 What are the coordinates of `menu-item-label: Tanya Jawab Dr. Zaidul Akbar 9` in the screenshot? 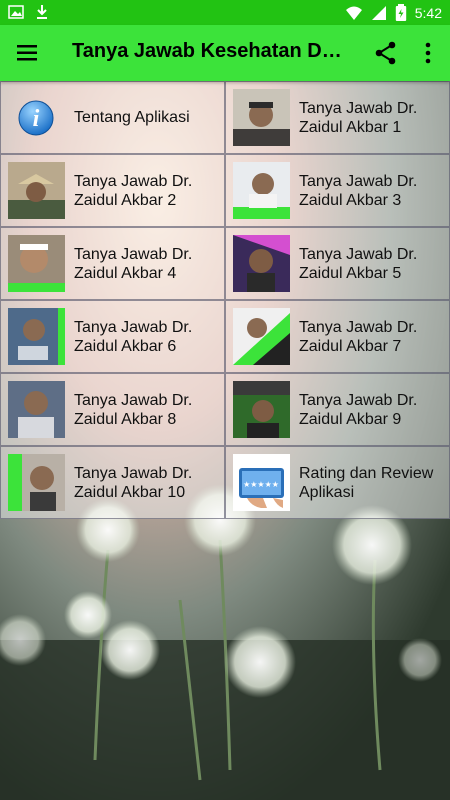 It's located at (358, 409).